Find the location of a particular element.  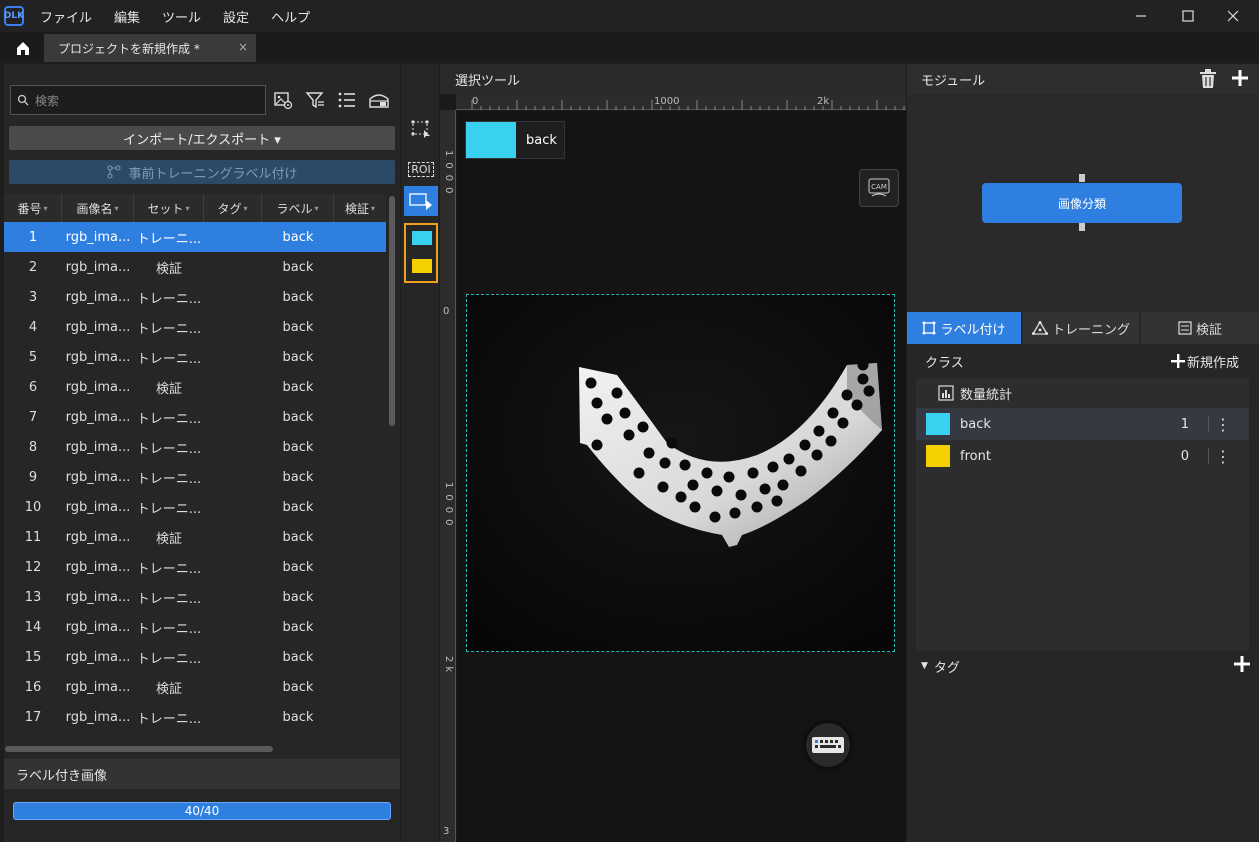

new-class-button: 新規作成 is located at coordinates (1204, 361).